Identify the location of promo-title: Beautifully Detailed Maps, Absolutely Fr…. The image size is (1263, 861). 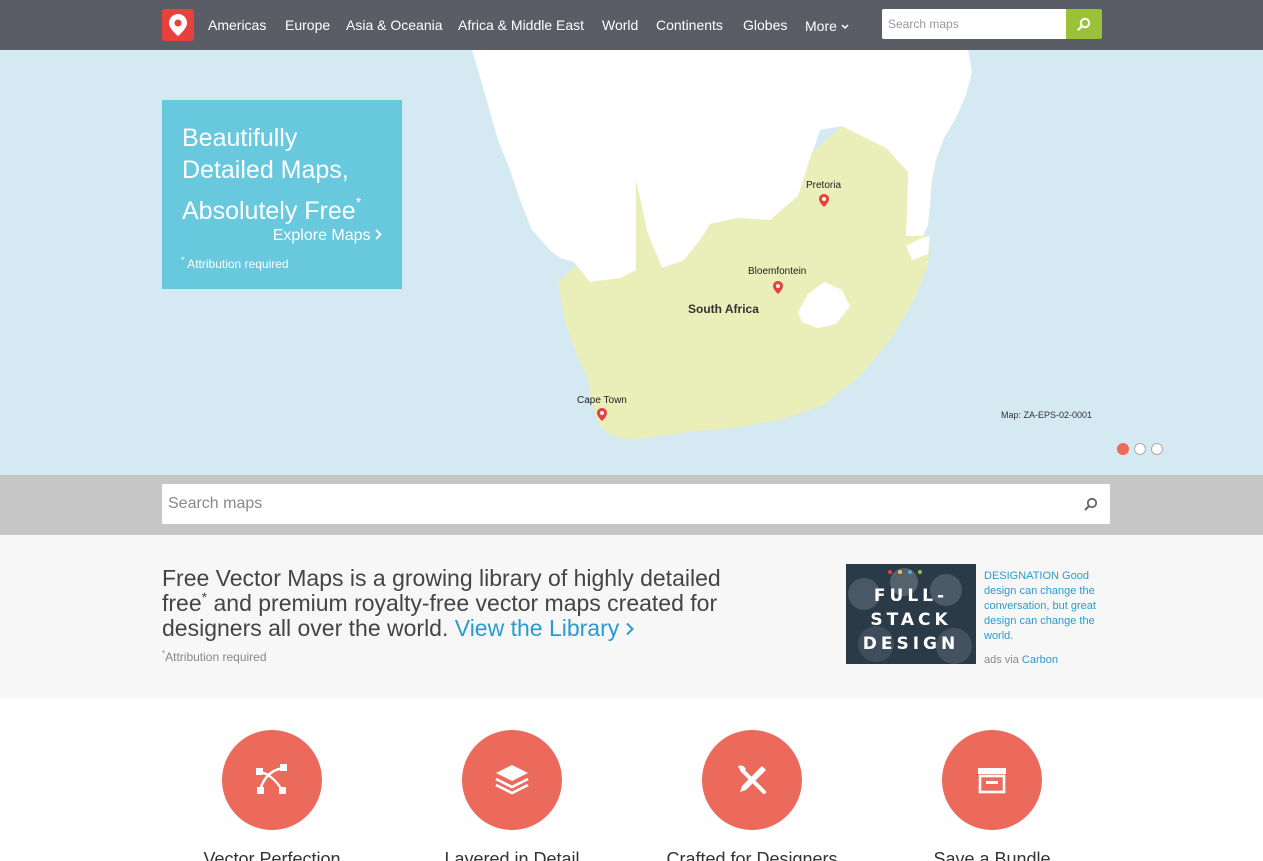
(282, 174).